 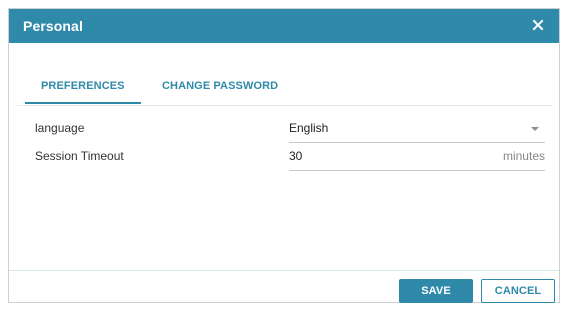 What do you see at coordinates (417, 158) in the screenshot?
I see `session-timeout-input: 30 minutes` at bounding box center [417, 158].